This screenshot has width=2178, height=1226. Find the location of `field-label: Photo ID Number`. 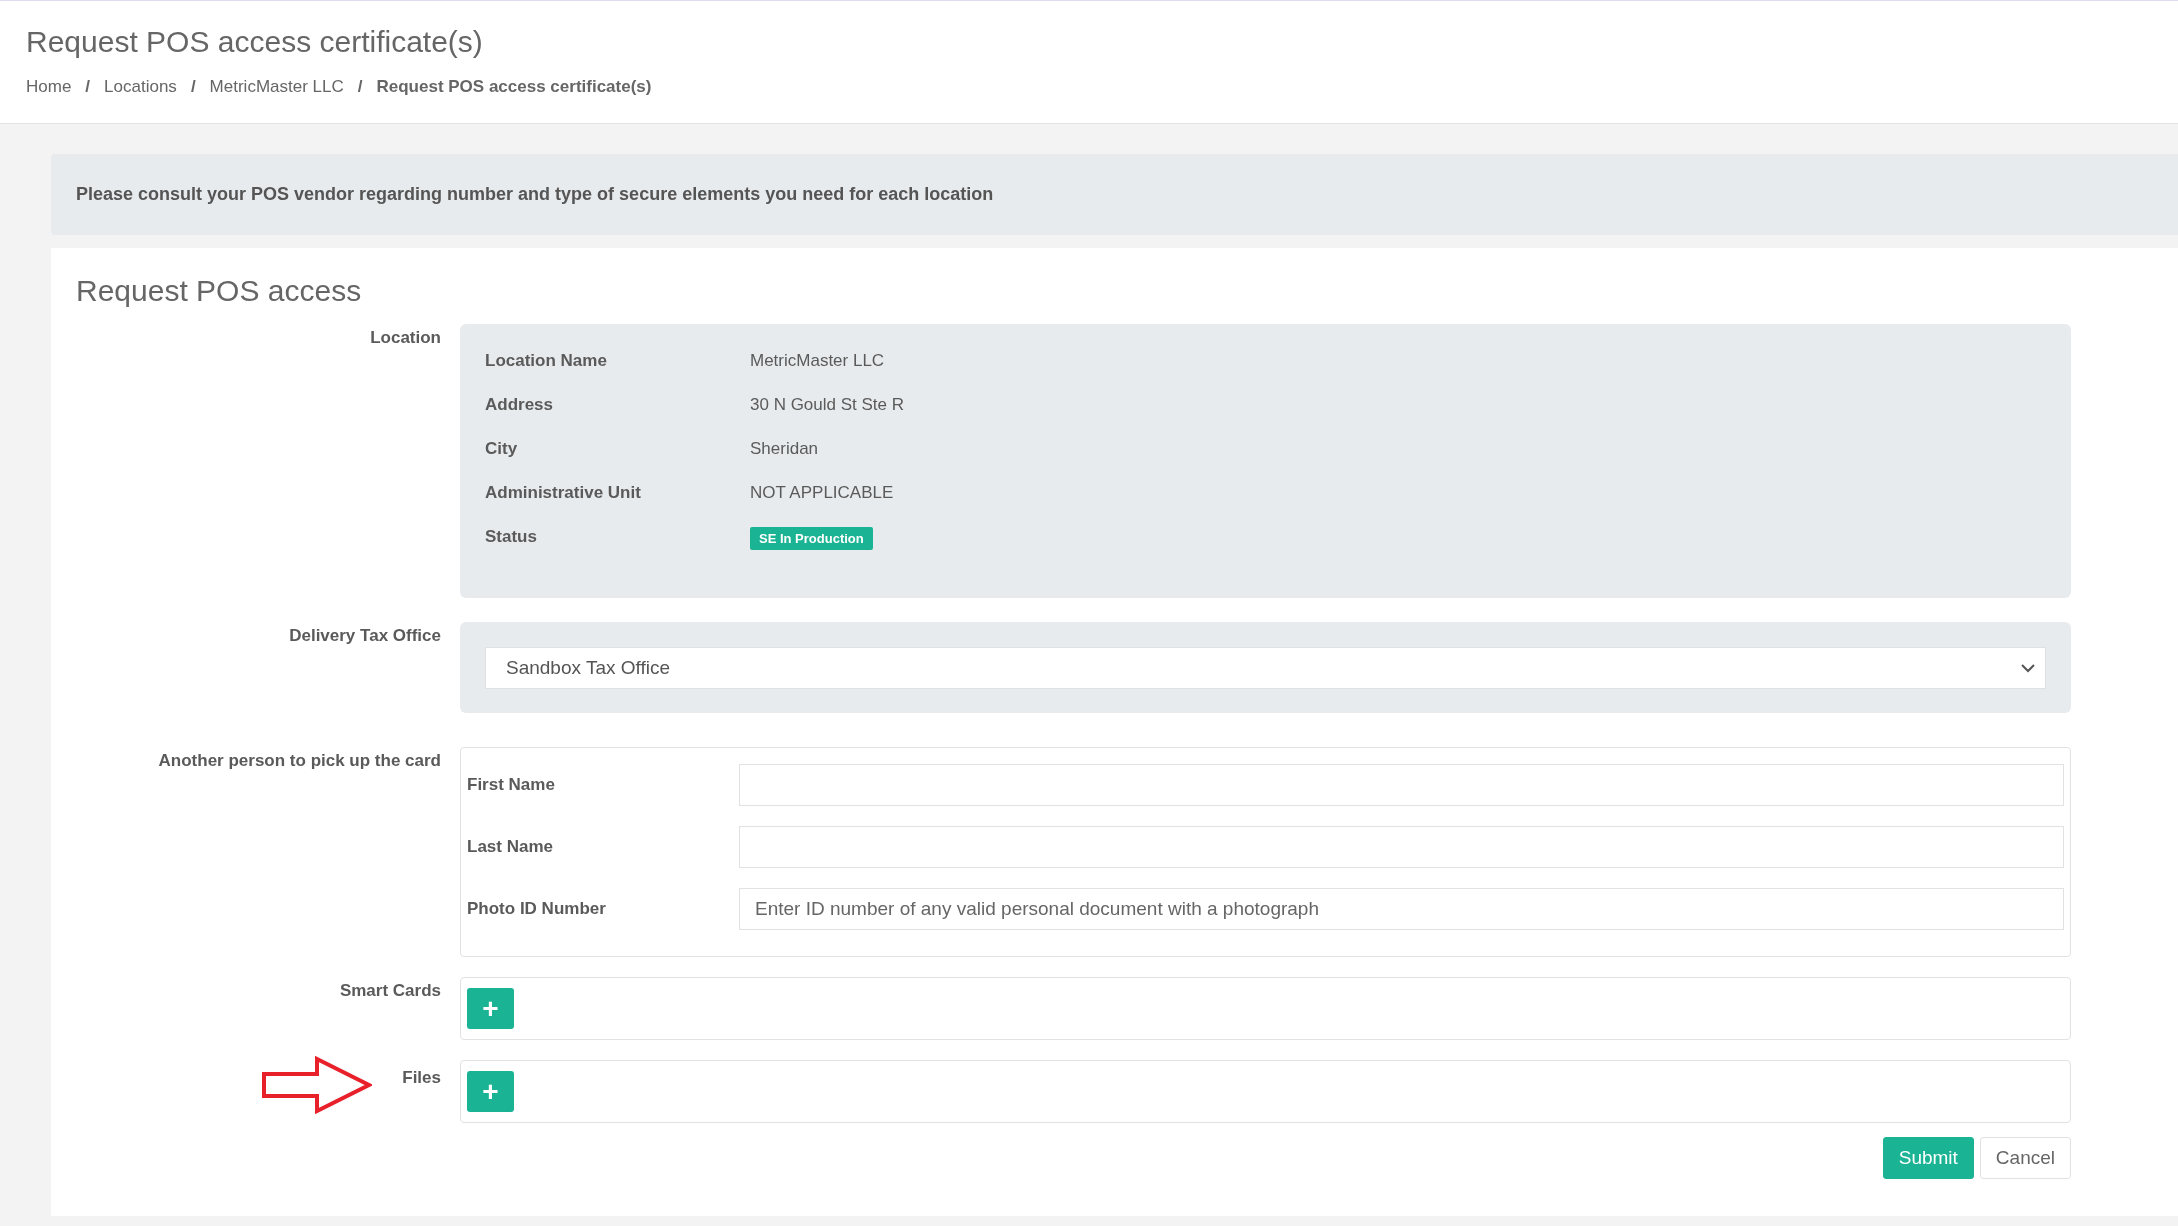

field-label: Photo ID Number is located at coordinates (537, 909).